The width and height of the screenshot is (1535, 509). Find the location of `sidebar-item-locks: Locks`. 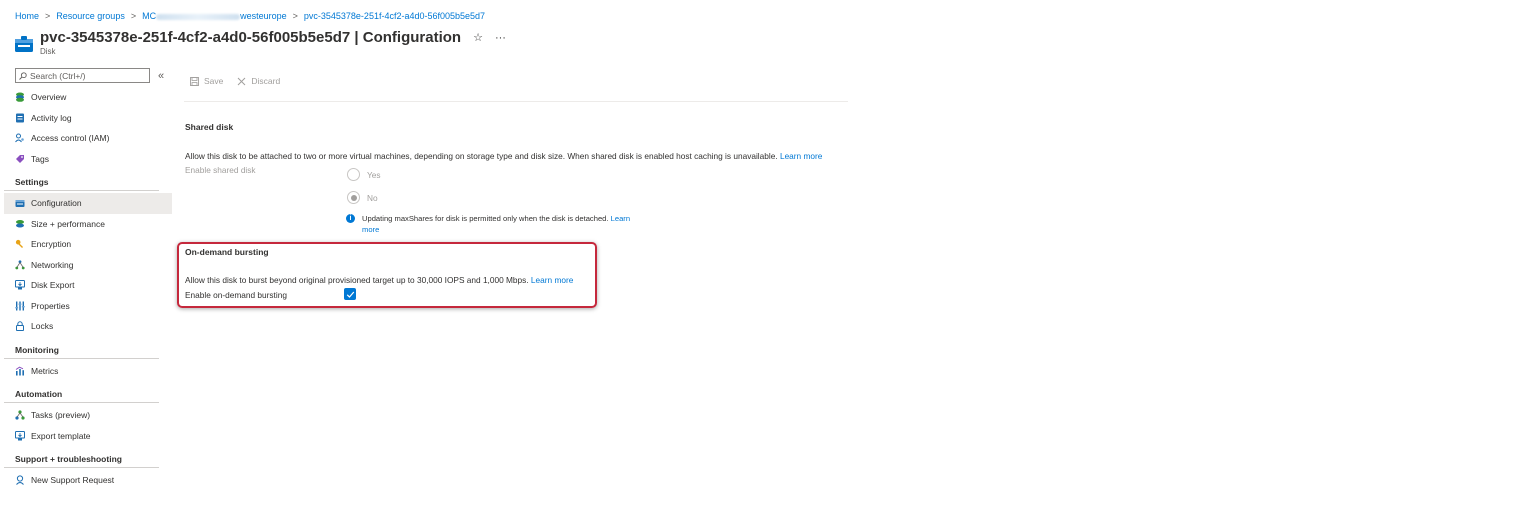

sidebar-item-locks: Locks is located at coordinates (88, 326).